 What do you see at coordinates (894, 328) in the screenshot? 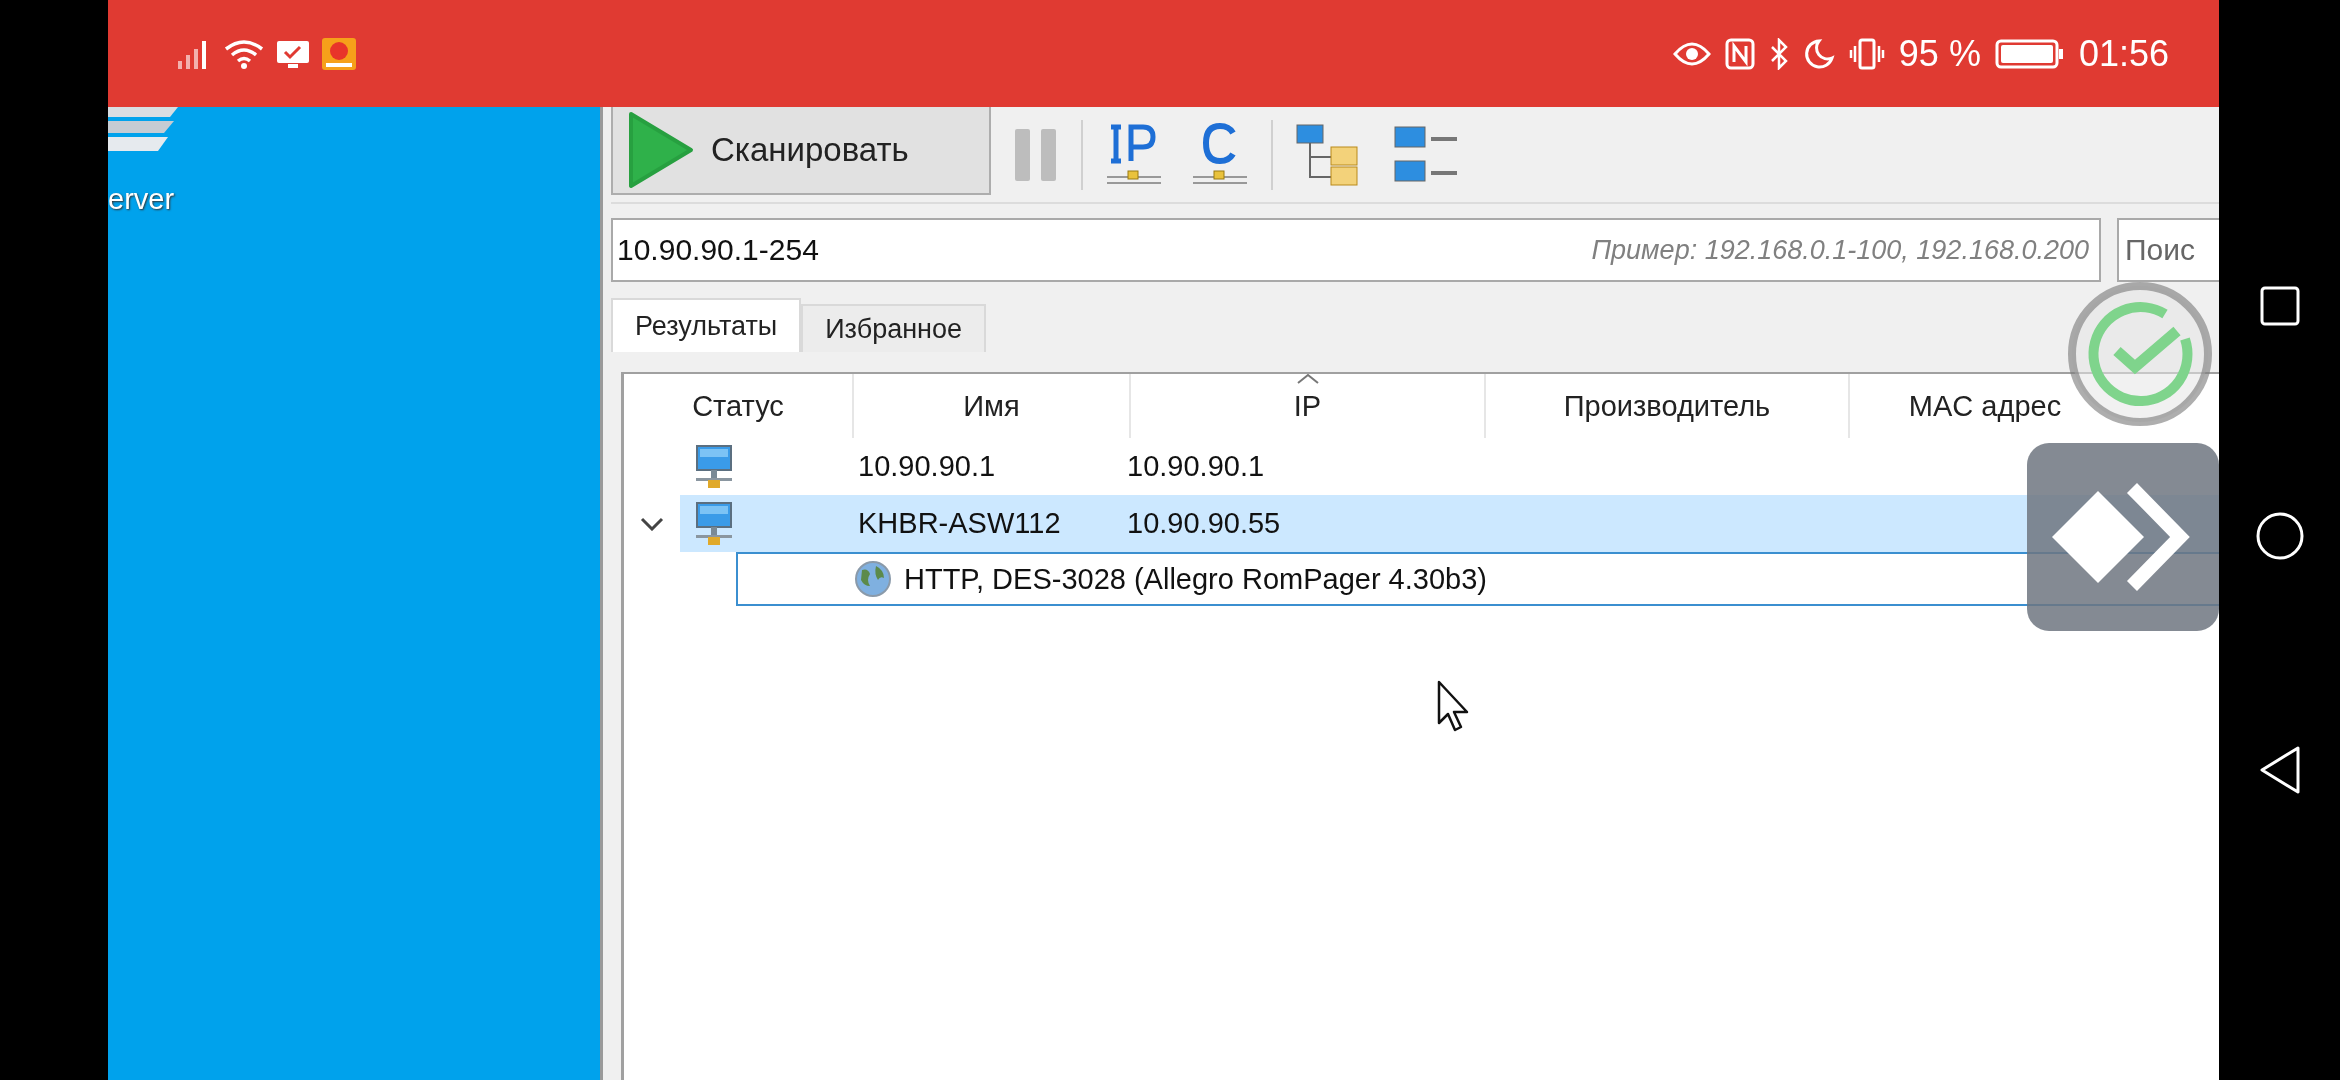
I see `tab: Избранное` at bounding box center [894, 328].